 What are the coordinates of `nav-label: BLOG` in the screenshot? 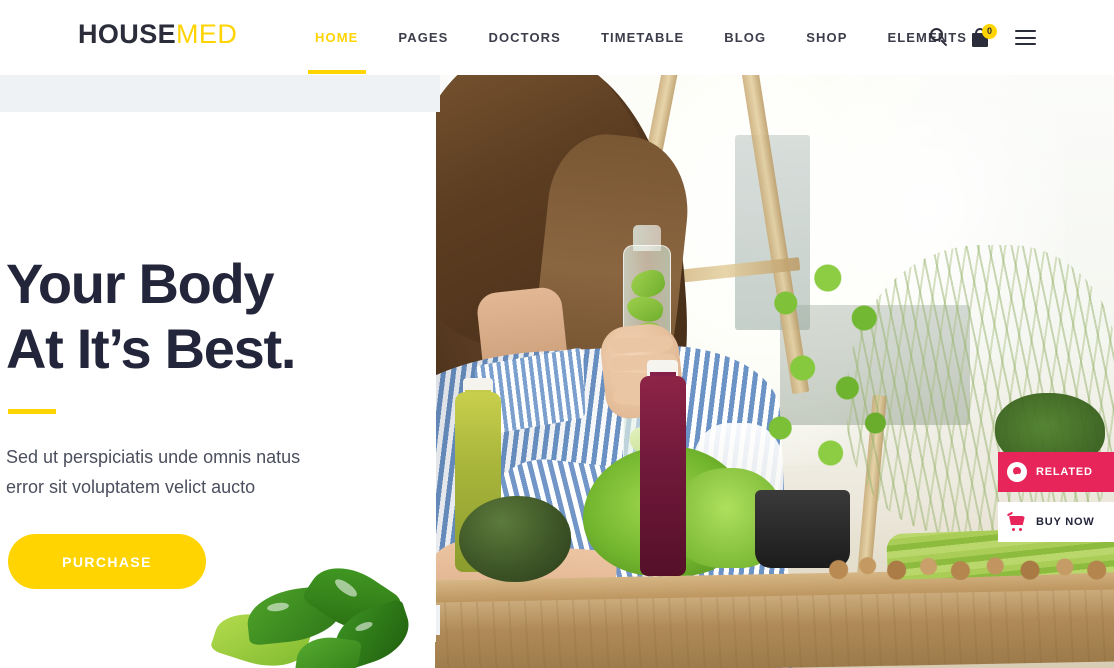 It's located at (745, 37).